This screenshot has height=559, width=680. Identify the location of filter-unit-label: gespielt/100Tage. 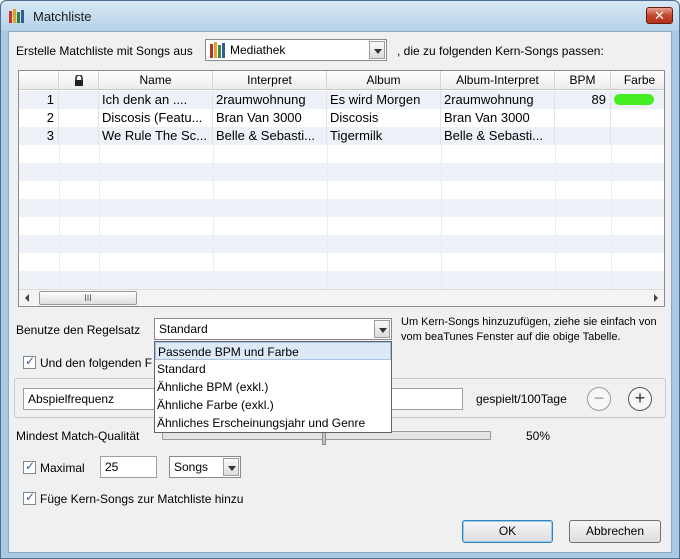
(521, 399).